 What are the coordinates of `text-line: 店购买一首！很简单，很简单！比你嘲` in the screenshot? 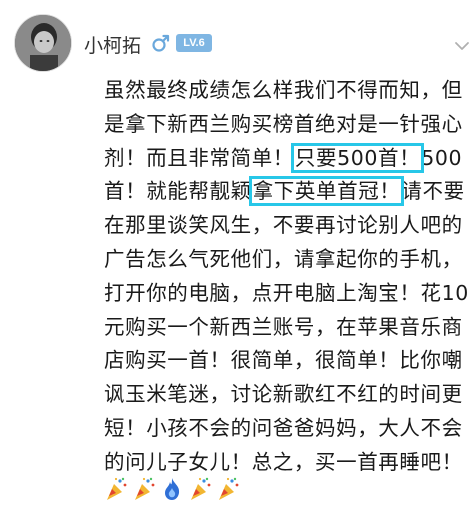 It's located at (283, 360).